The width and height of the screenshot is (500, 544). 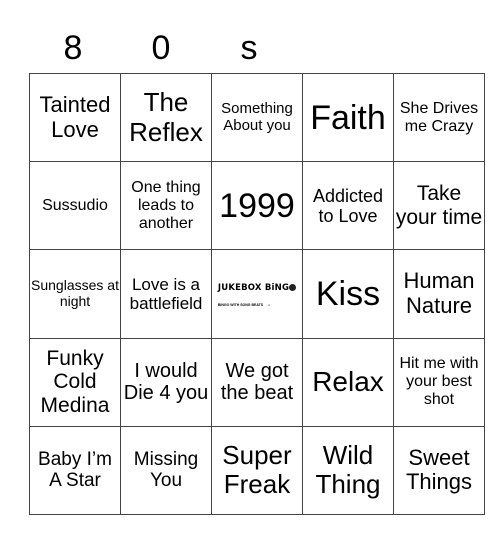 I want to click on bingo-cell: She Drives me Crazy, so click(x=439, y=117).